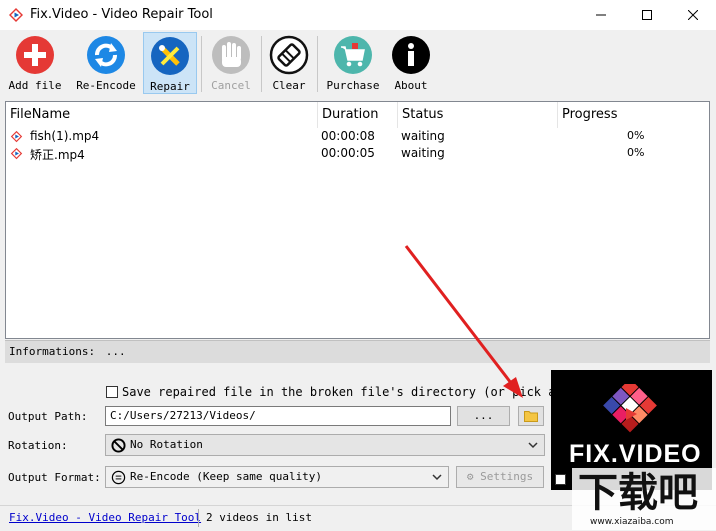 The width and height of the screenshot is (716, 531). What do you see at coordinates (411, 85) in the screenshot?
I see `about-label: About` at bounding box center [411, 85].